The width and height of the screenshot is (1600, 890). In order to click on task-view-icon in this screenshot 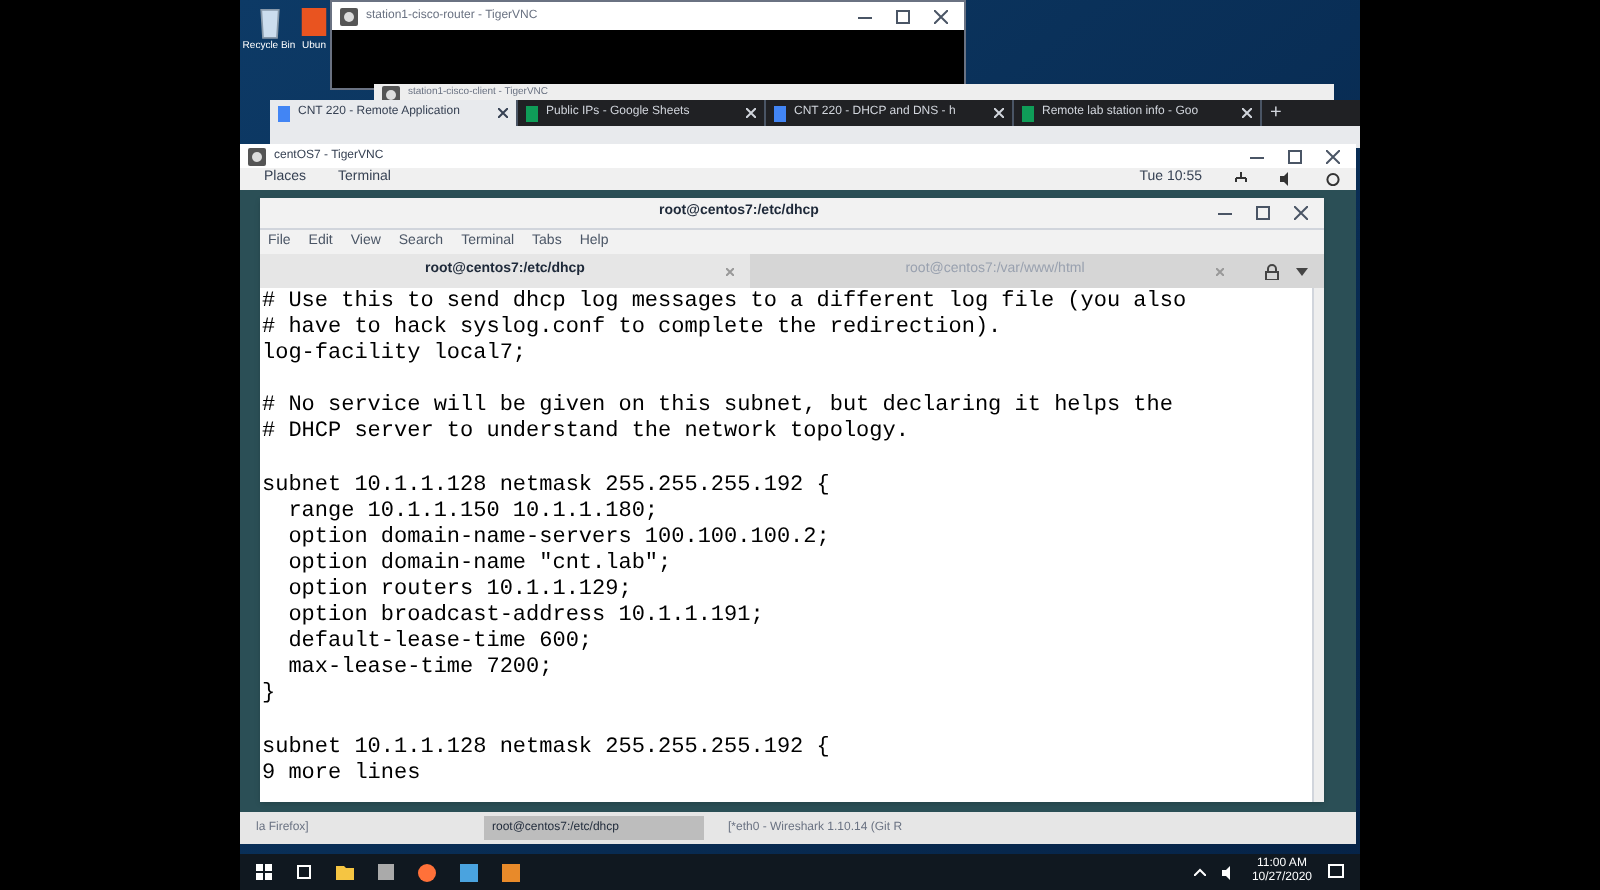, I will do `click(304, 872)`.